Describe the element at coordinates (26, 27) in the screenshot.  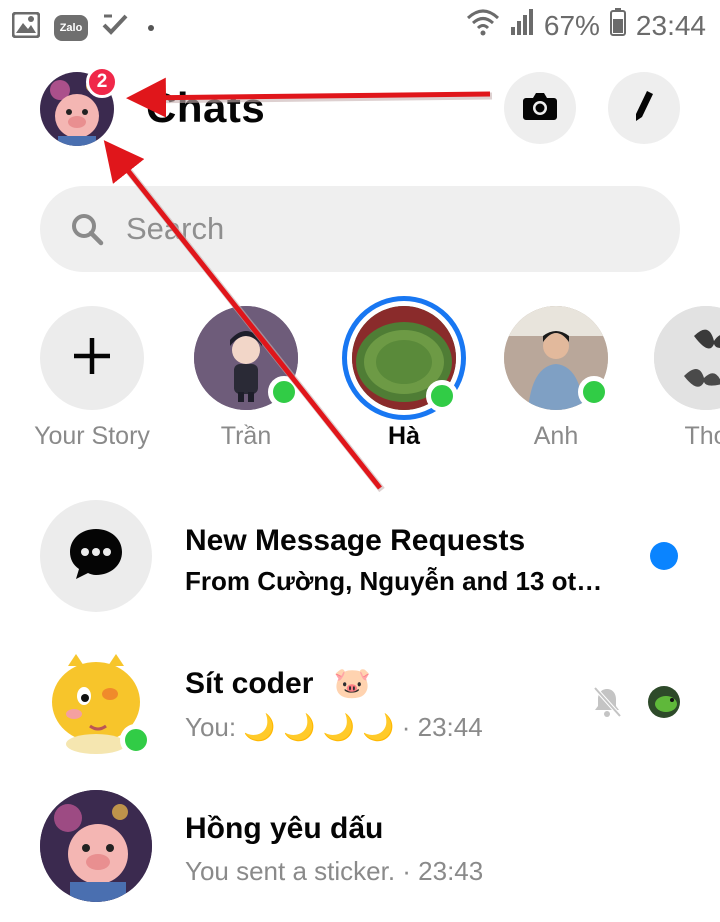
I see `gallery-icon` at that location.